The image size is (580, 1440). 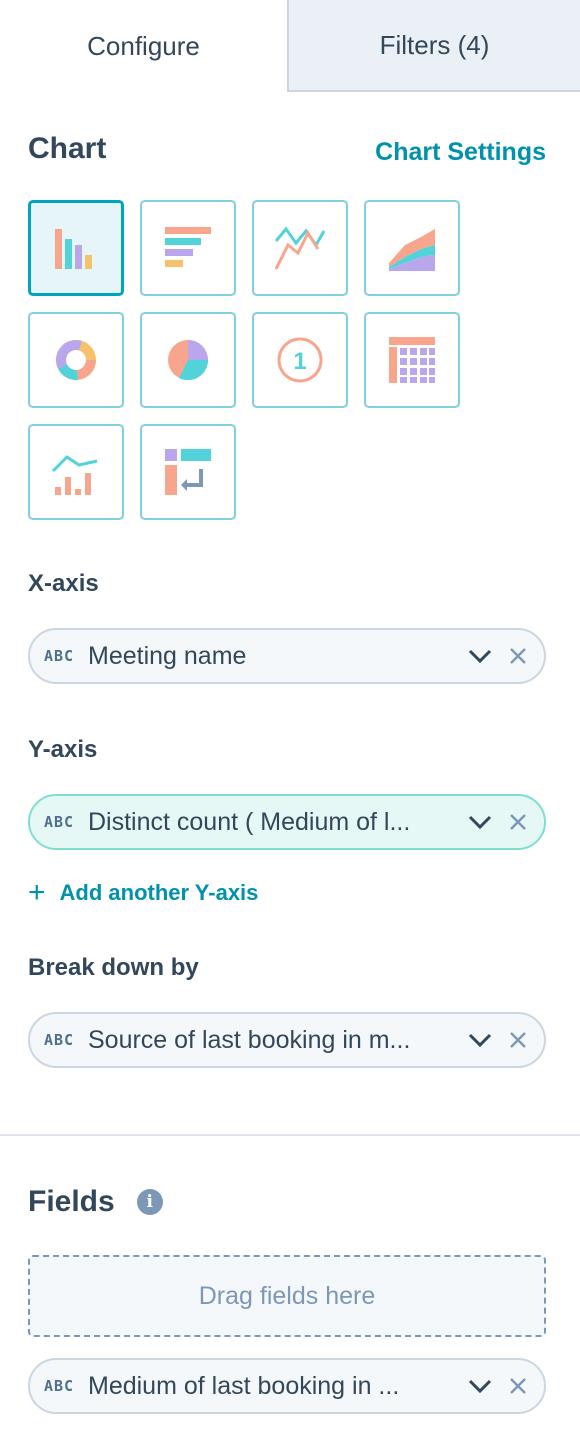 I want to click on fields-section-title: Fields i, so click(x=95, y=1202).